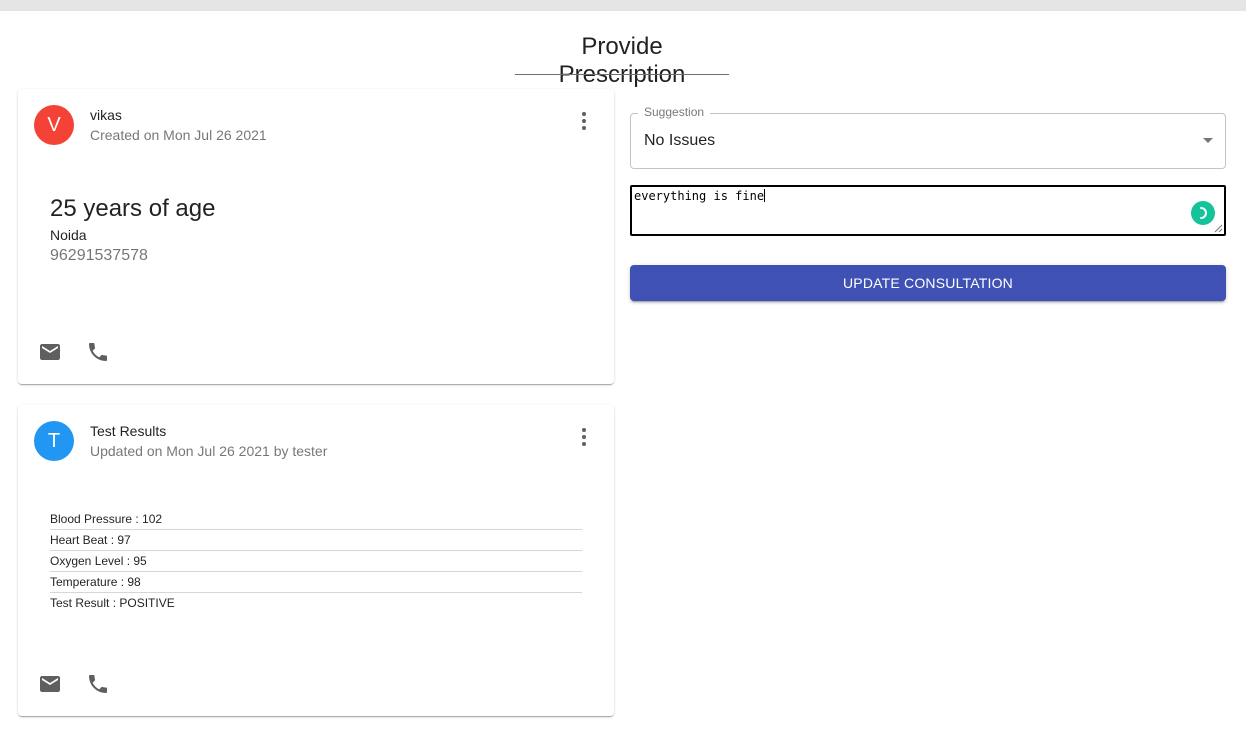 This screenshot has height=729, width=1246. Describe the element at coordinates (928, 141) in the screenshot. I see `suggestion-select: No Issues` at that location.